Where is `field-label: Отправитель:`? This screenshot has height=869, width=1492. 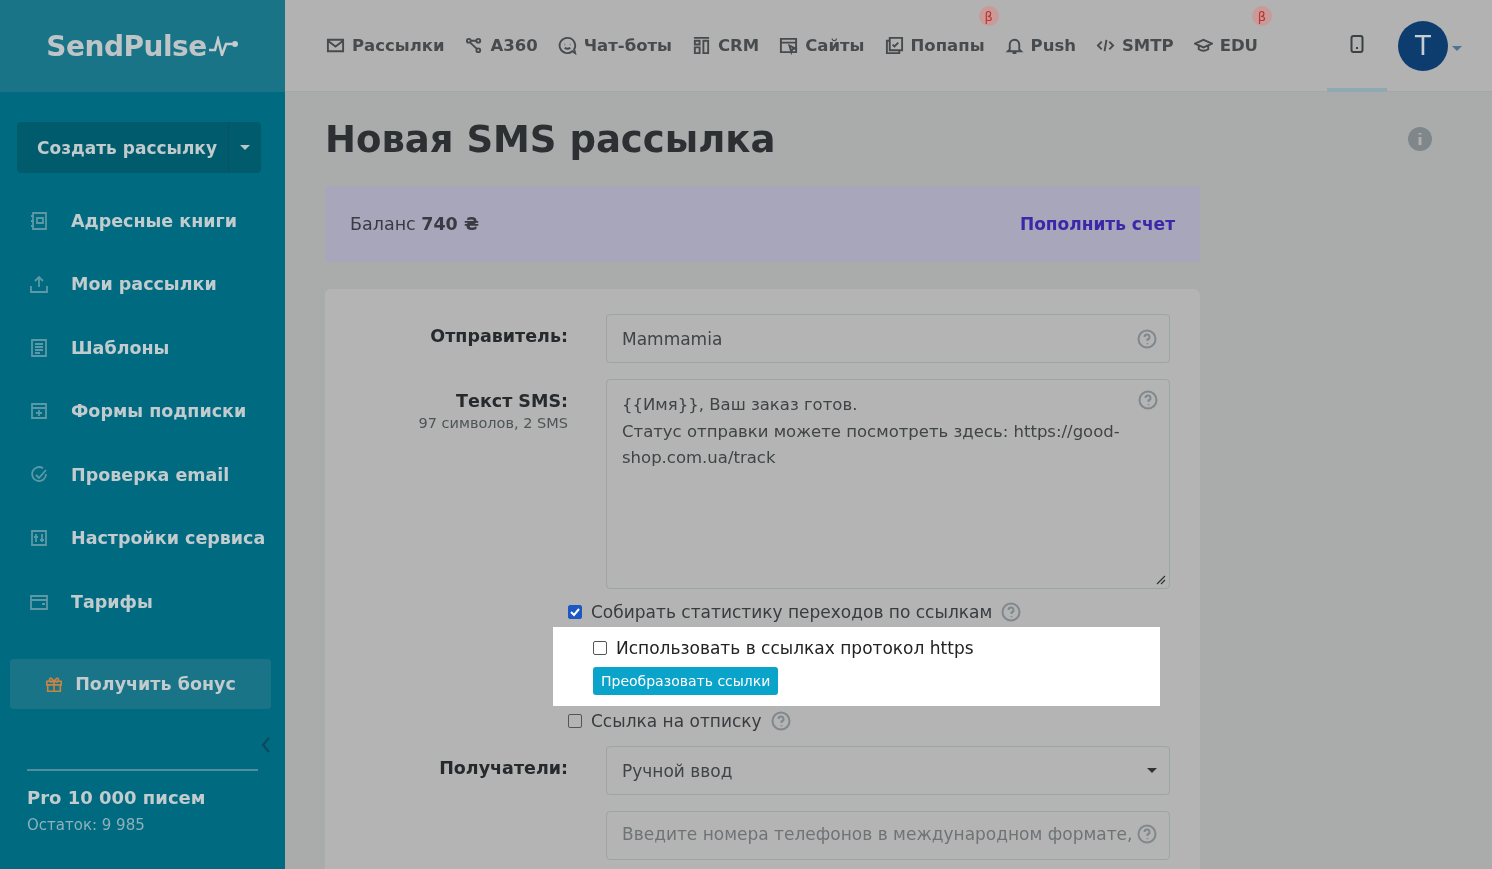
field-label: Отправитель: is located at coordinates (499, 336).